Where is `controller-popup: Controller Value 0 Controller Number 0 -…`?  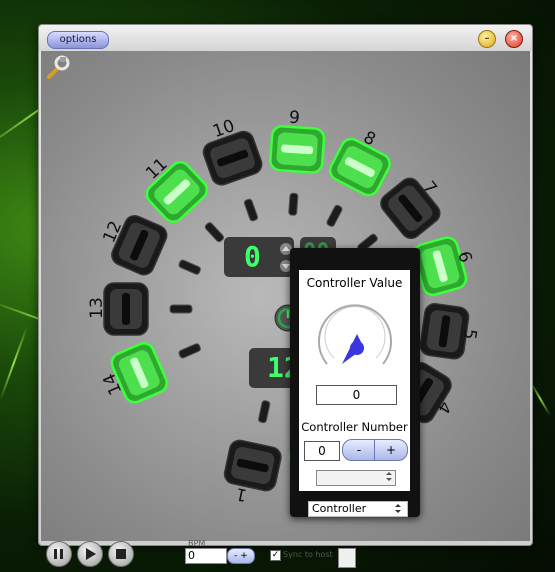
controller-popup: Controller Value 0 Controller Number 0 -… is located at coordinates (355, 382).